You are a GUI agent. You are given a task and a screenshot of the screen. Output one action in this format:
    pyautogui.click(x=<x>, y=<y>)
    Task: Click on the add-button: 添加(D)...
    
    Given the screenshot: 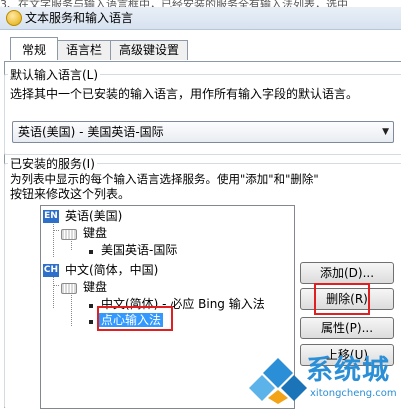 What is the action you would take?
    pyautogui.click(x=347, y=273)
    